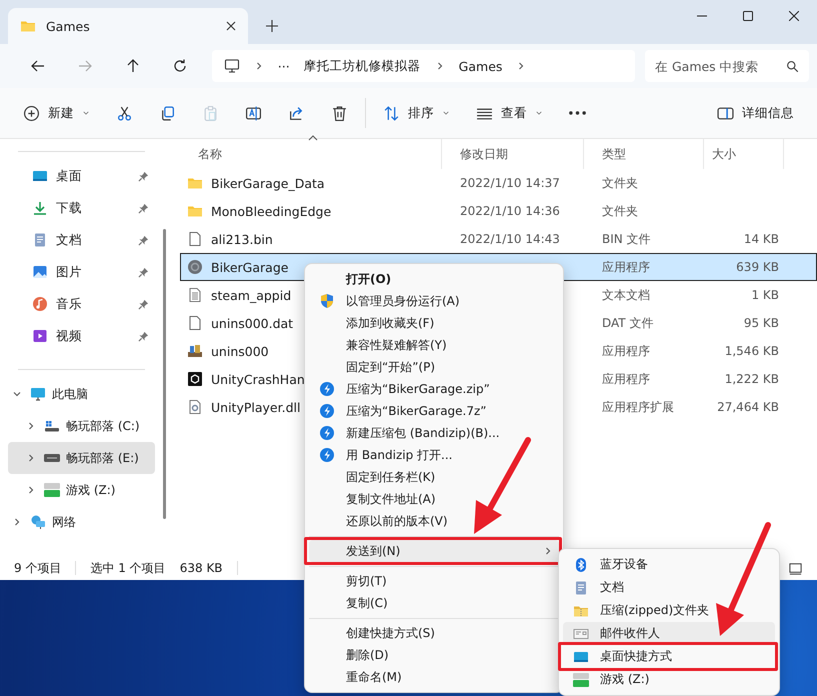 The width and height of the screenshot is (817, 696). Describe the element at coordinates (757, 267) in the screenshot. I see `size-cell: 639 KB` at that location.